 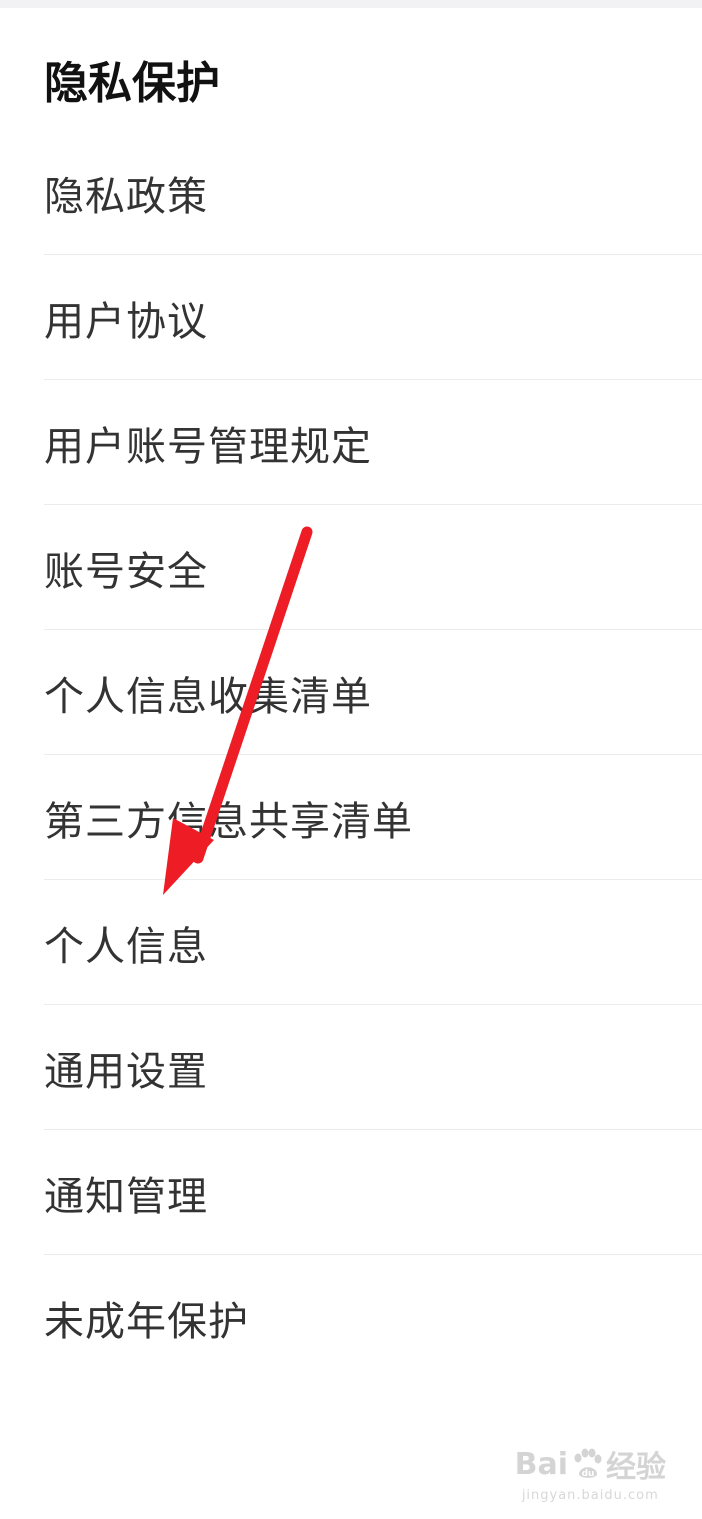 What do you see at coordinates (126, 946) in the screenshot?
I see `menu-item-label: 个人信息` at bounding box center [126, 946].